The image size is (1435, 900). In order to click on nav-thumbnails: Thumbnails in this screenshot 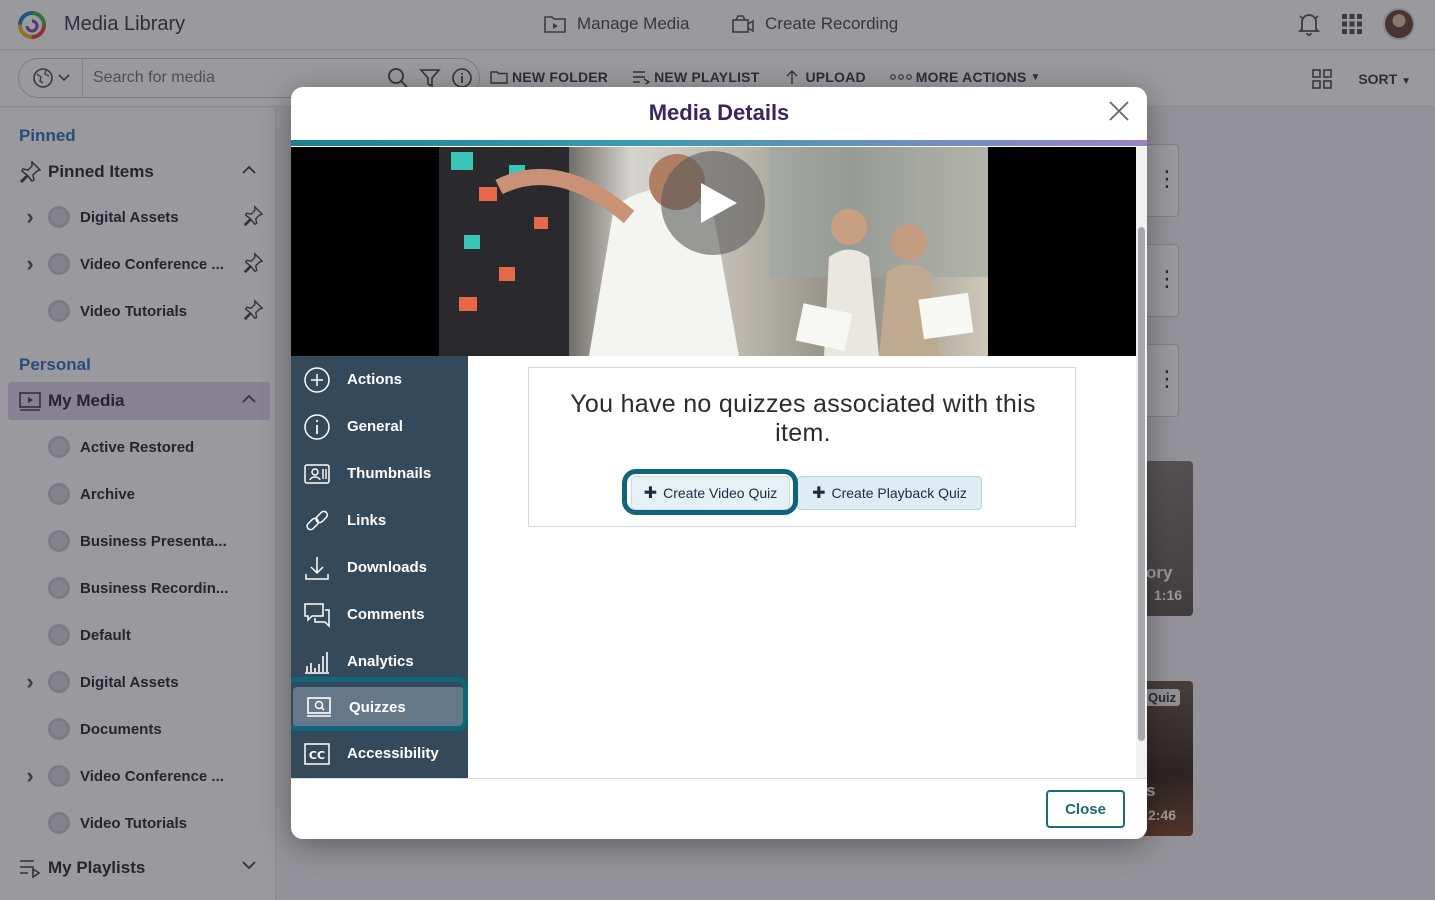, I will do `click(379, 473)`.